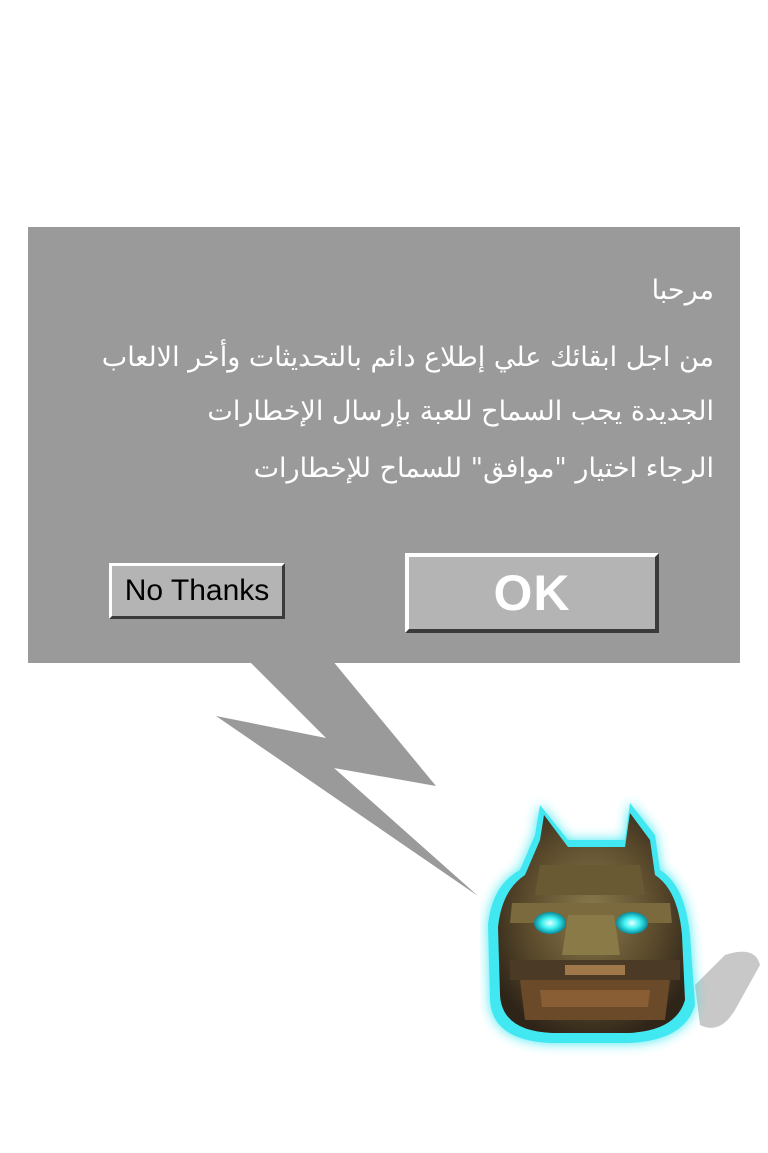 This screenshot has height=1153, width=768. I want to click on ok-button: OK, so click(532, 593).